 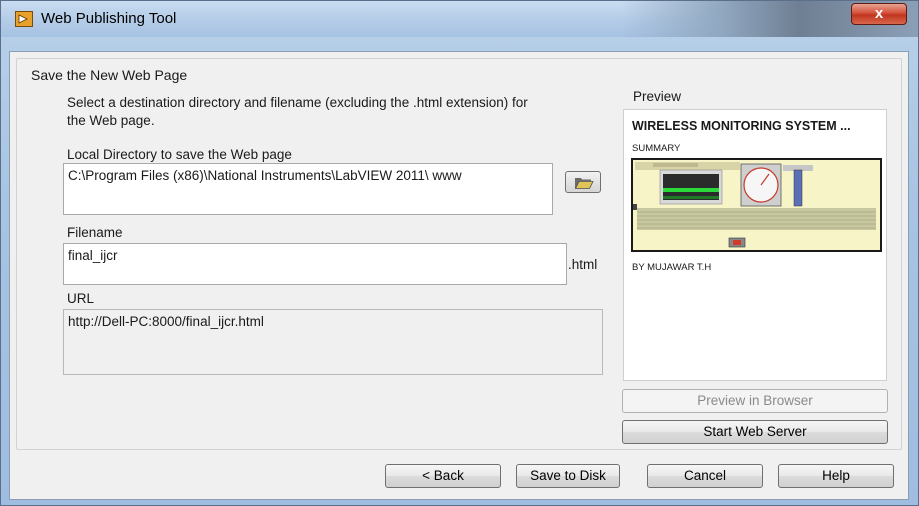 What do you see at coordinates (333, 342) in the screenshot?
I see `url-field: http://Dell-PC:8000/final_ijcr.html` at bounding box center [333, 342].